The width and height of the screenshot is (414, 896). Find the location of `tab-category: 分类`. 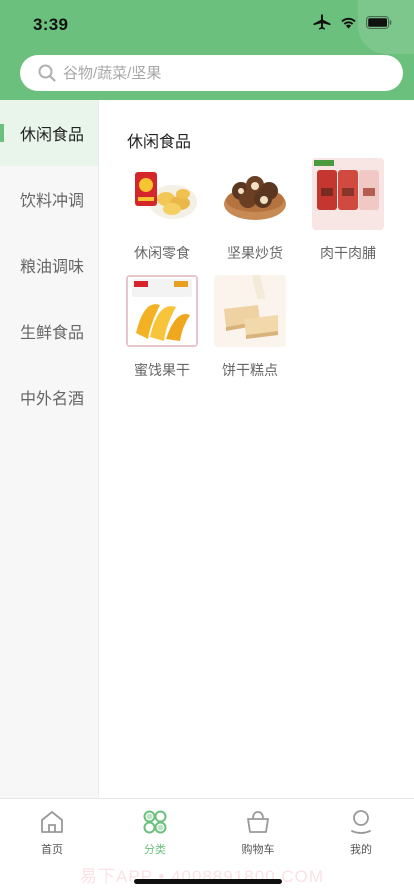

tab-category: 分类 is located at coordinates (155, 833).